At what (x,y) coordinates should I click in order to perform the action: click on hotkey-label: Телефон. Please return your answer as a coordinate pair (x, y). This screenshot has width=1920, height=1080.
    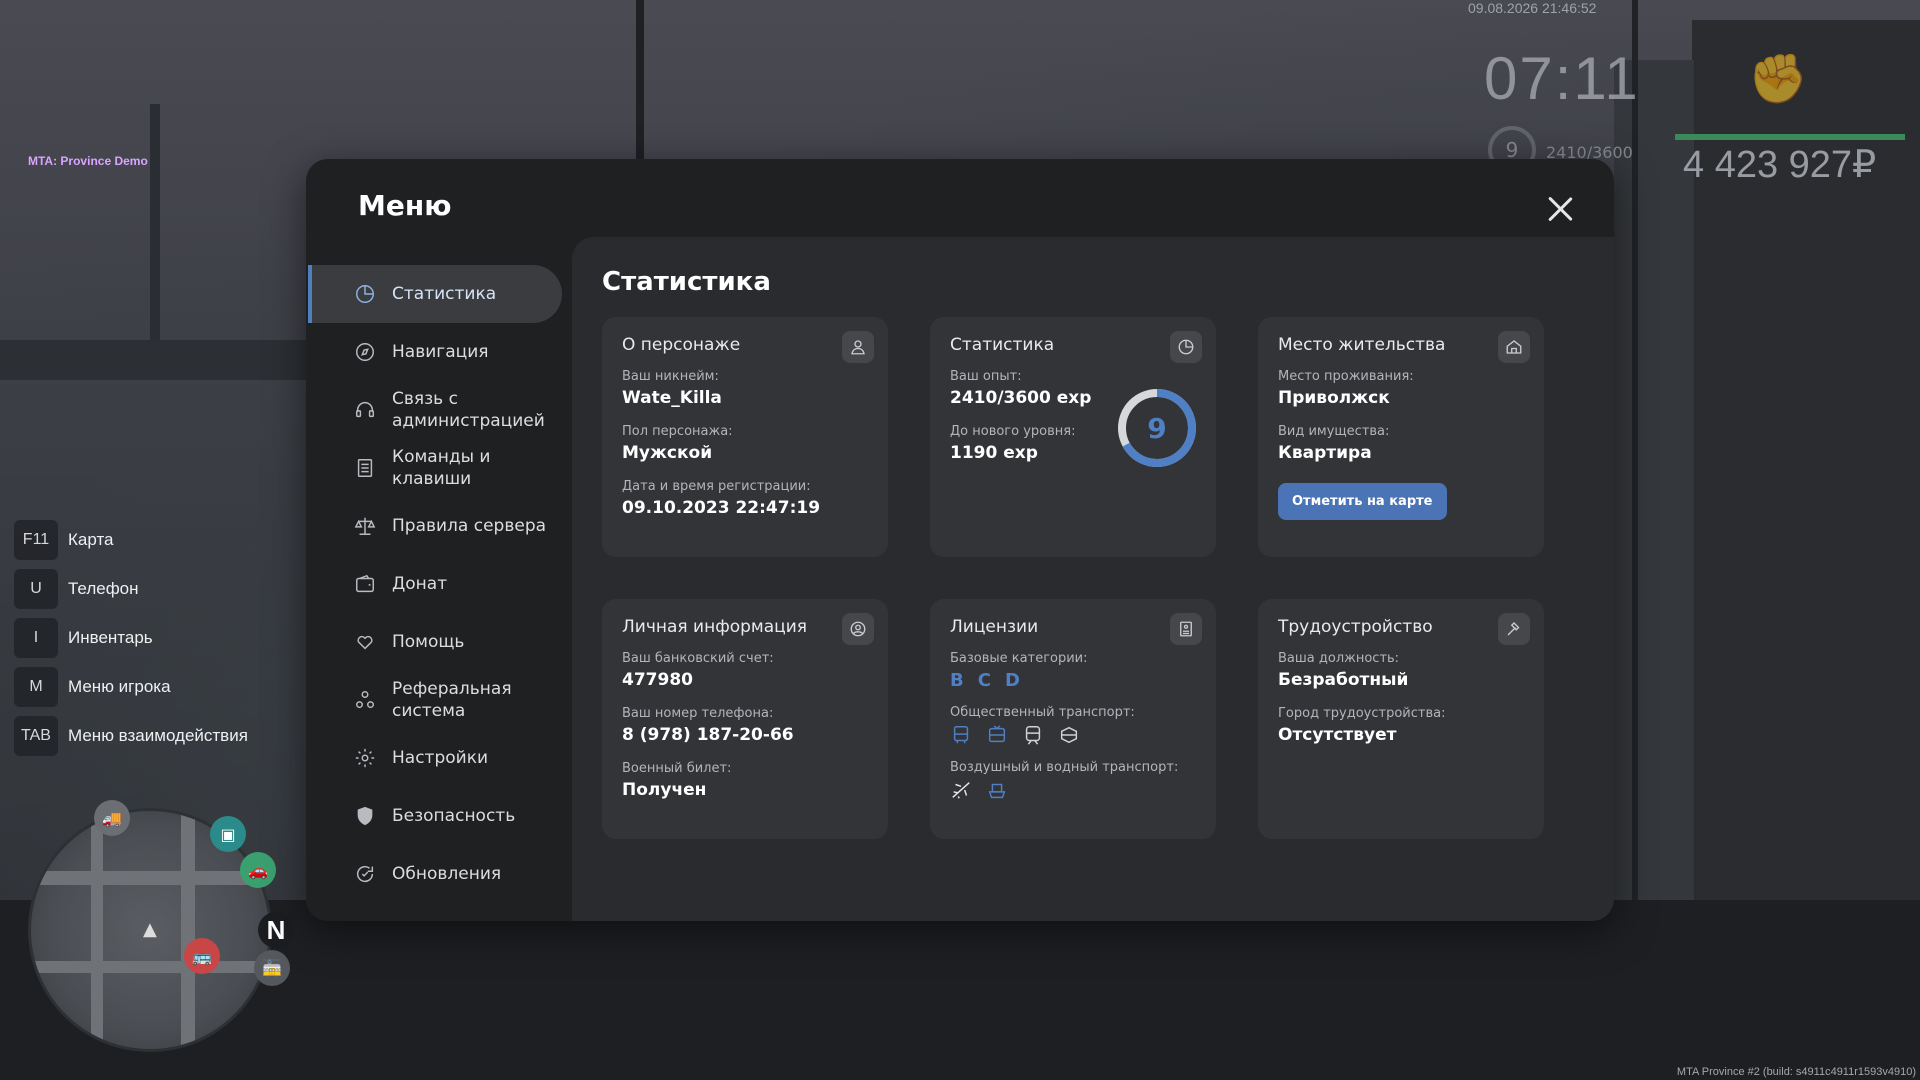
    Looking at the image, I should click on (103, 588).